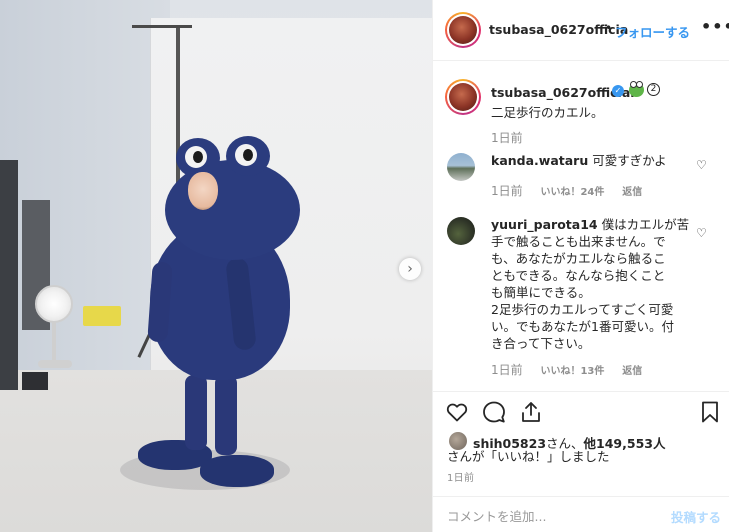 Image resolution: width=729 pixels, height=532 pixels. Describe the element at coordinates (715, 26) in the screenshot. I see `more-horizontal-icon: •••` at that location.